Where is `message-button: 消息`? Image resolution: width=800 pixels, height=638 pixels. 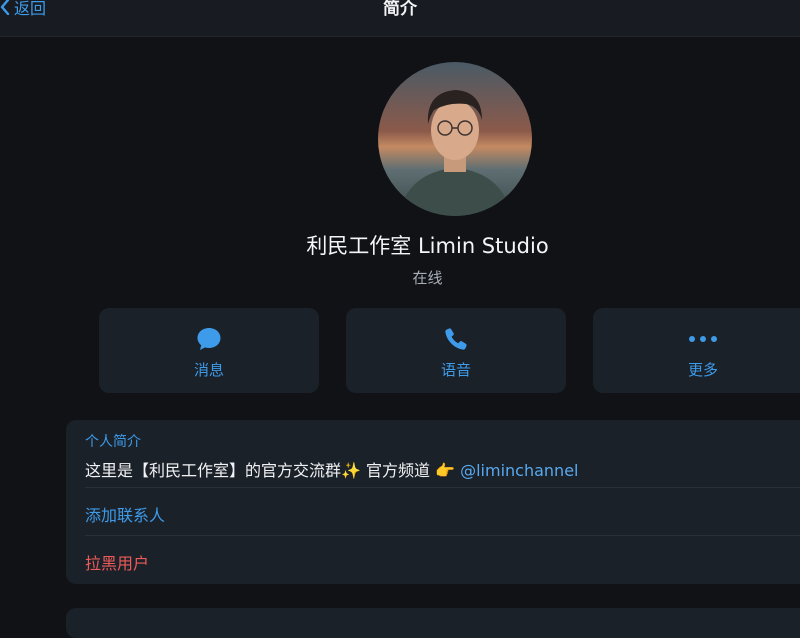 message-button: 消息 is located at coordinates (209, 350).